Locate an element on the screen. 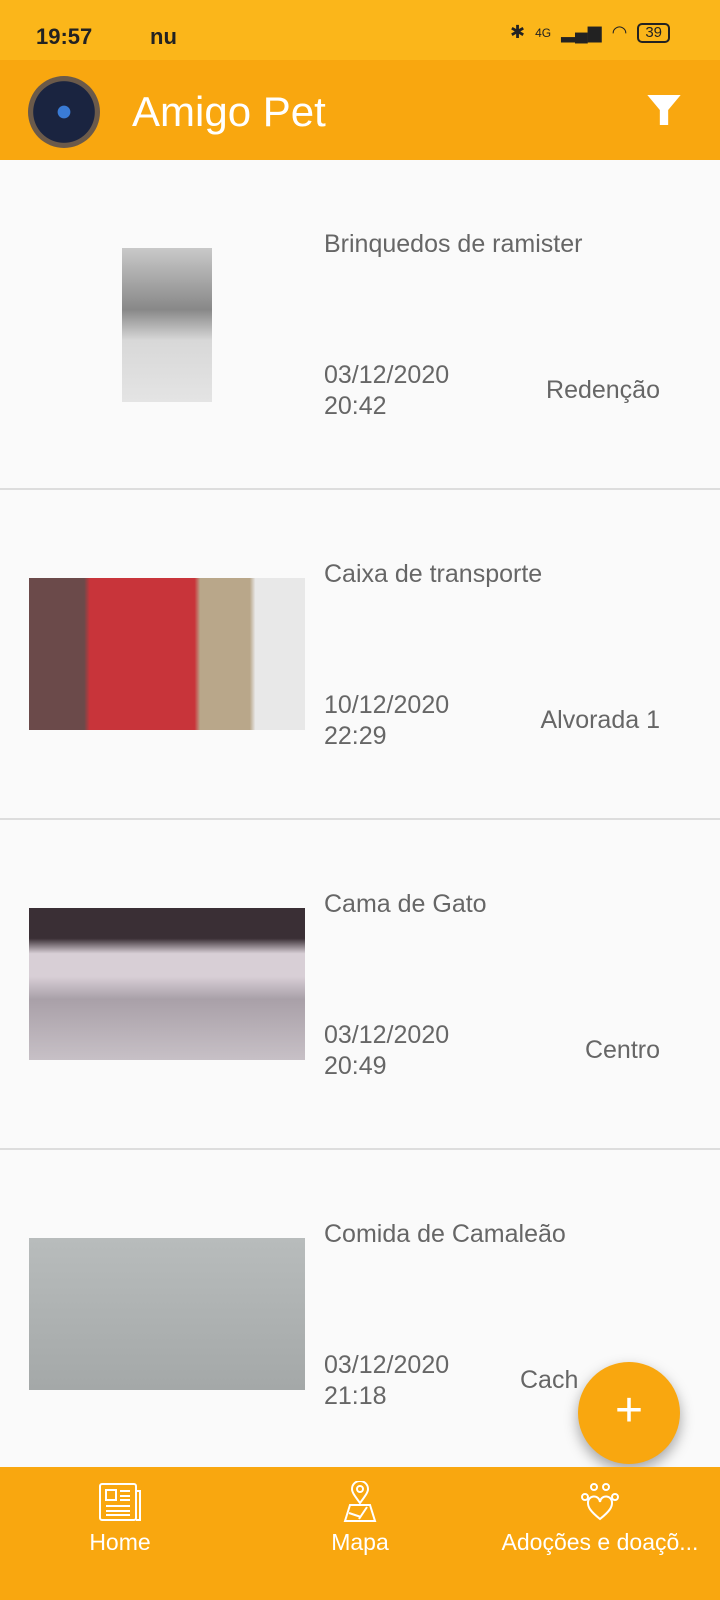 The width and height of the screenshot is (720, 1600). item-location: Cach is located at coordinates (549, 1380).